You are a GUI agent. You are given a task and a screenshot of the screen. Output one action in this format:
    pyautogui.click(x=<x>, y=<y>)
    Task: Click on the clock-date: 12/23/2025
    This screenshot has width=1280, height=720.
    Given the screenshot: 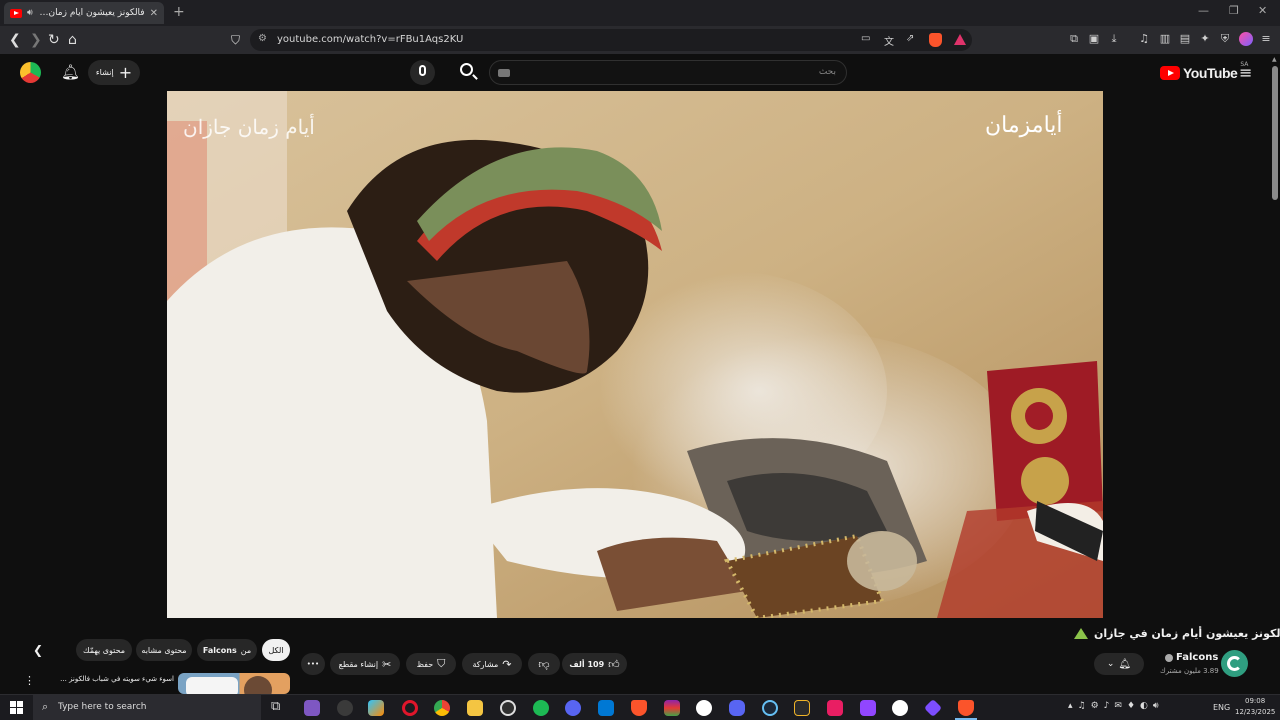 What is the action you would take?
    pyautogui.click(x=1255, y=712)
    